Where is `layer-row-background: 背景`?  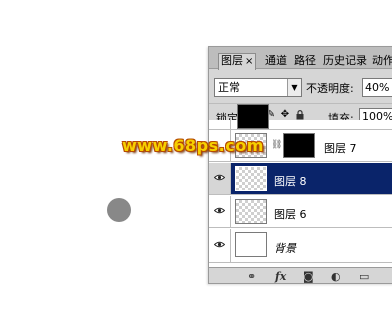
layer-row-background: 背景 is located at coordinates (300, 246).